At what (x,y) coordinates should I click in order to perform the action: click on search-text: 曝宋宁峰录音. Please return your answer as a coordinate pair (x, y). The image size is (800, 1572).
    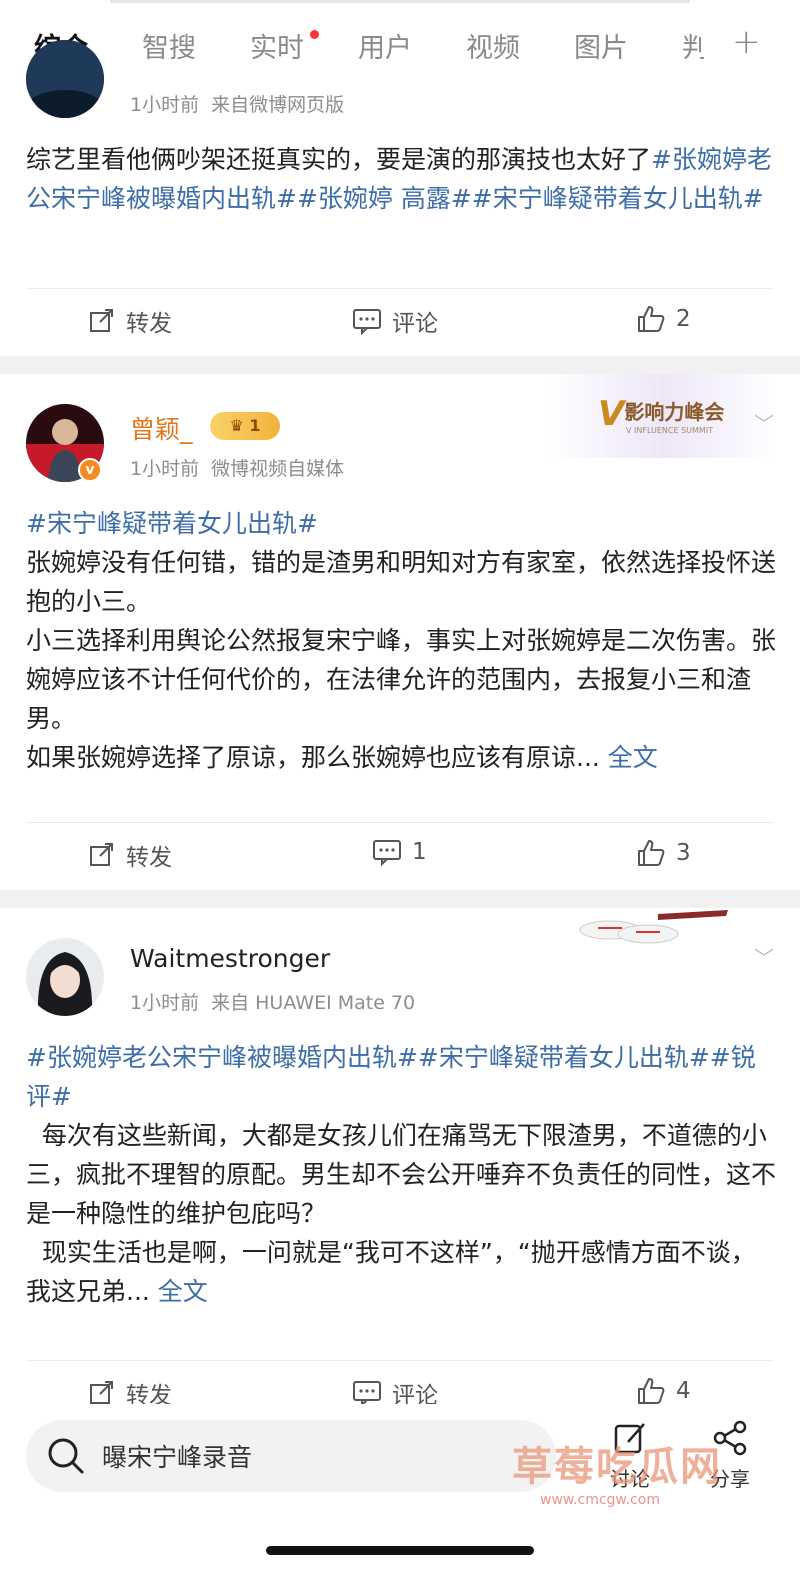
    Looking at the image, I should click on (177, 1457).